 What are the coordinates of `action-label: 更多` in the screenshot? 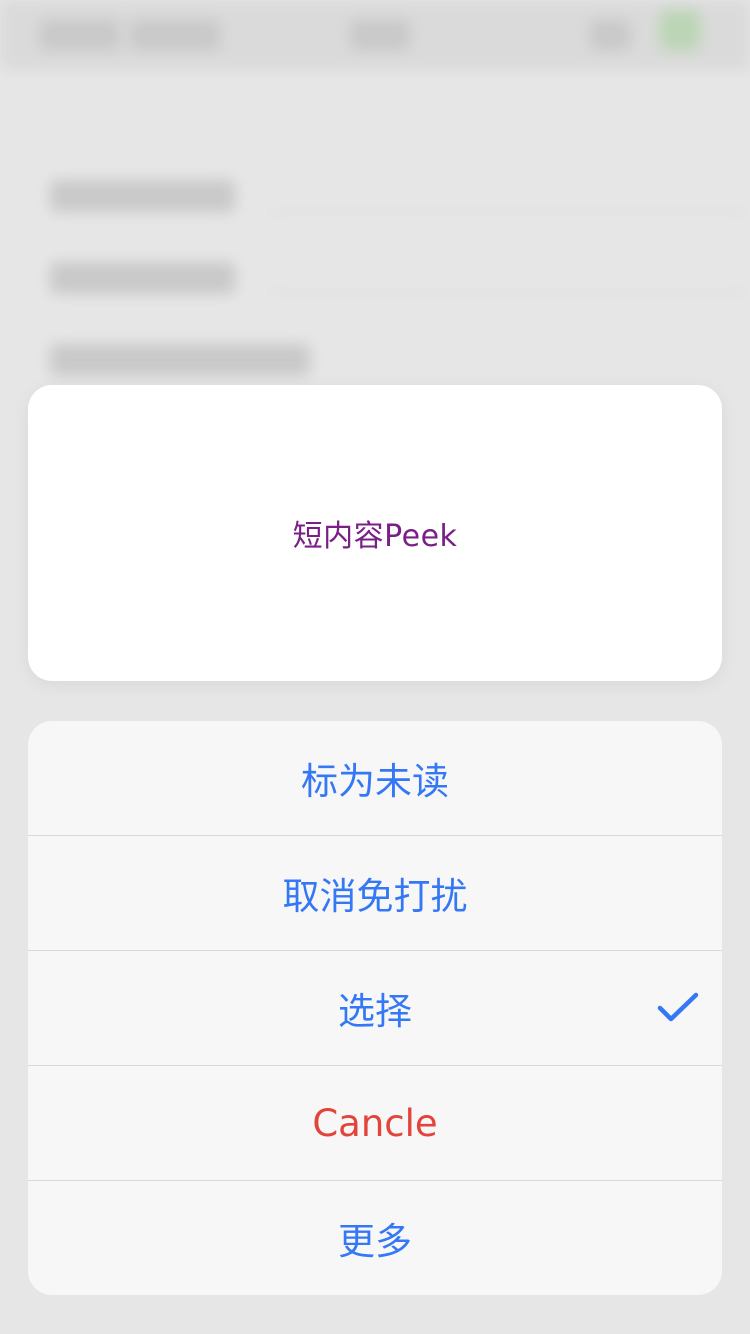 It's located at (375, 1241).